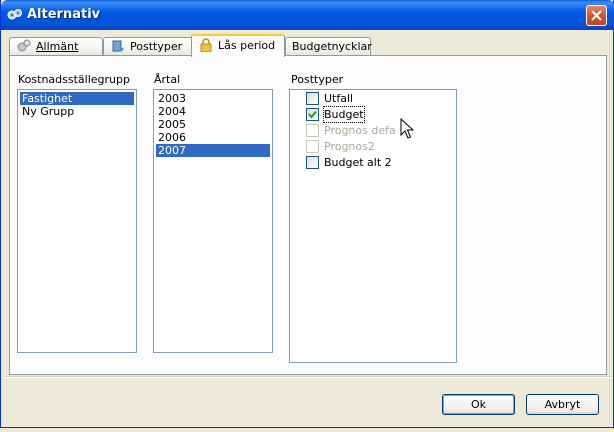 Image resolution: width=614 pixels, height=432 pixels. Describe the element at coordinates (213, 98) in the screenshot. I see `list-item: 2003` at that location.